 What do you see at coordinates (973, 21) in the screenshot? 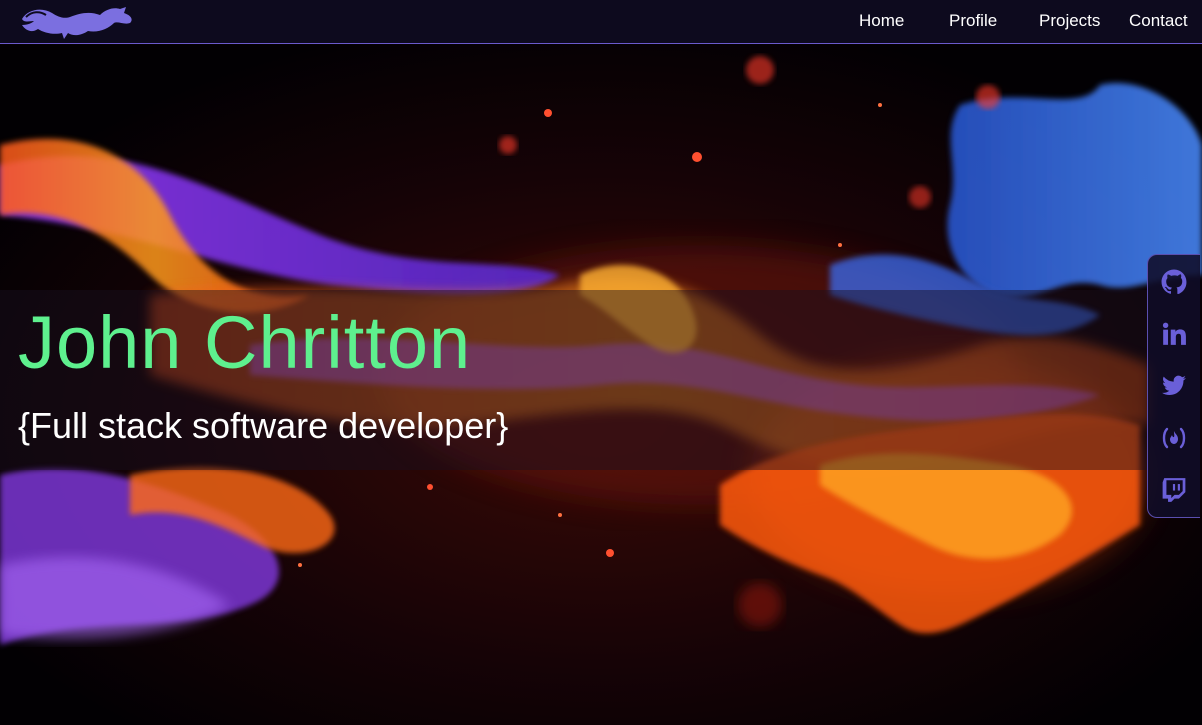
I see `nav-link-profile: Profile` at bounding box center [973, 21].